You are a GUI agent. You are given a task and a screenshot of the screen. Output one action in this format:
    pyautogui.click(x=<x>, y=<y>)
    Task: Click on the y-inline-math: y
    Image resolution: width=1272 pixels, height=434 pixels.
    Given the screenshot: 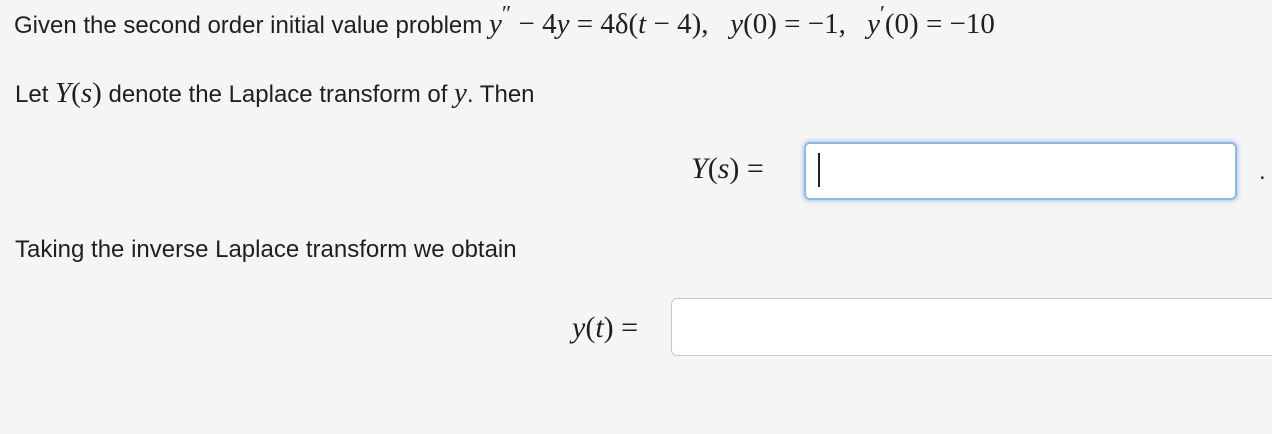 What is the action you would take?
    pyautogui.click(x=460, y=93)
    